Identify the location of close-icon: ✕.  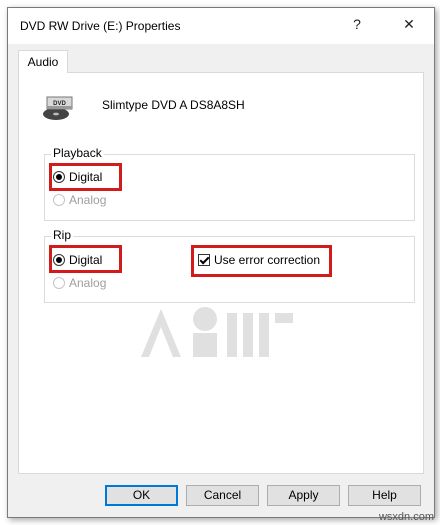
(409, 24).